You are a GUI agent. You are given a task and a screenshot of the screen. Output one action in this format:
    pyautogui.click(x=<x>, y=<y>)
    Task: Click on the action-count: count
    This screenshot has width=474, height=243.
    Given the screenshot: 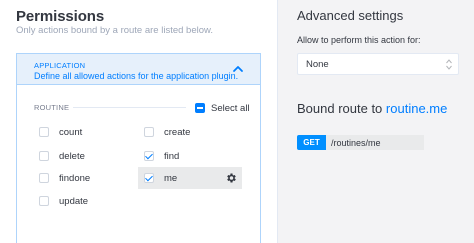 What is the action you would take?
    pyautogui.click(x=84, y=132)
    